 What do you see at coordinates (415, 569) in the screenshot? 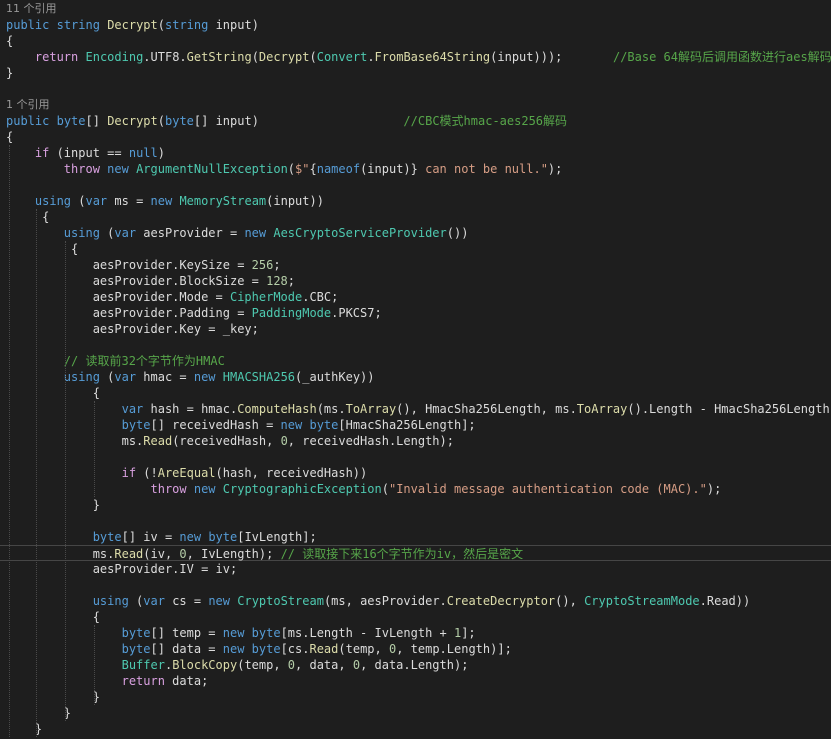
I see `code-line: aesProvider.IV = iv;` at bounding box center [415, 569].